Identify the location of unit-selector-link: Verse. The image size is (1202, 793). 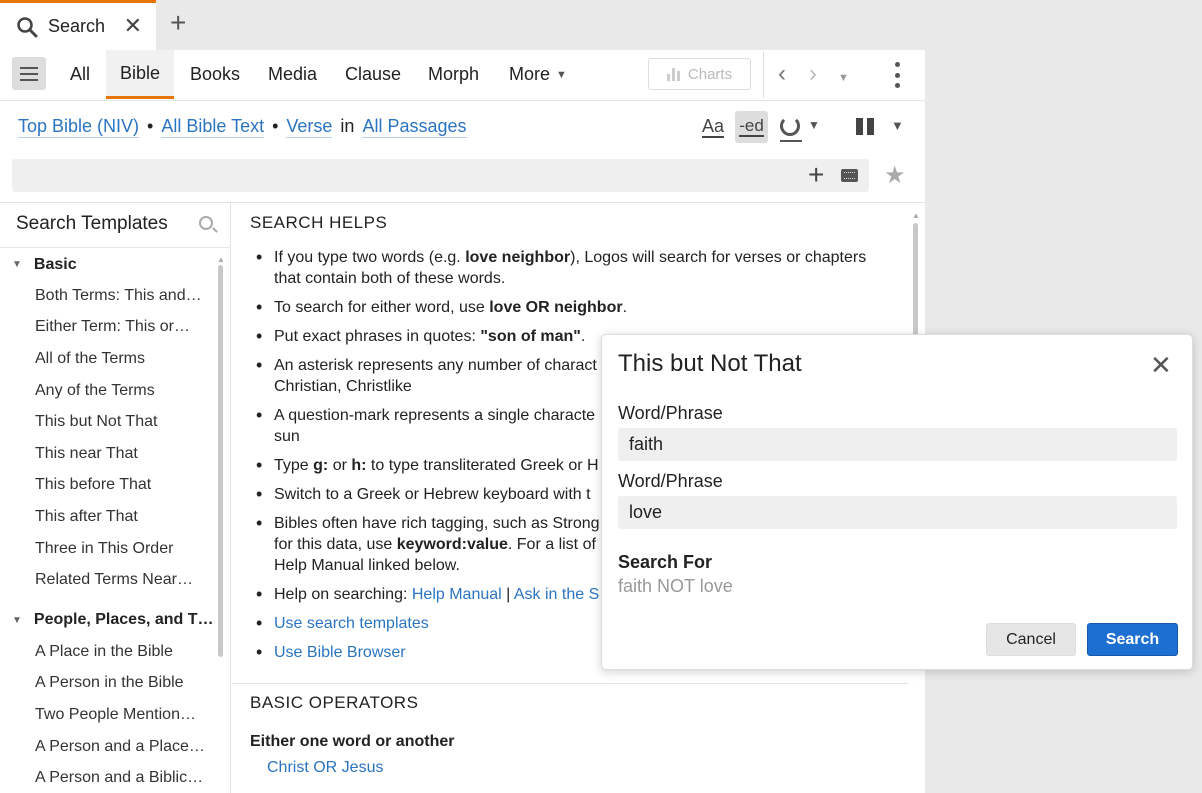
(309, 127).